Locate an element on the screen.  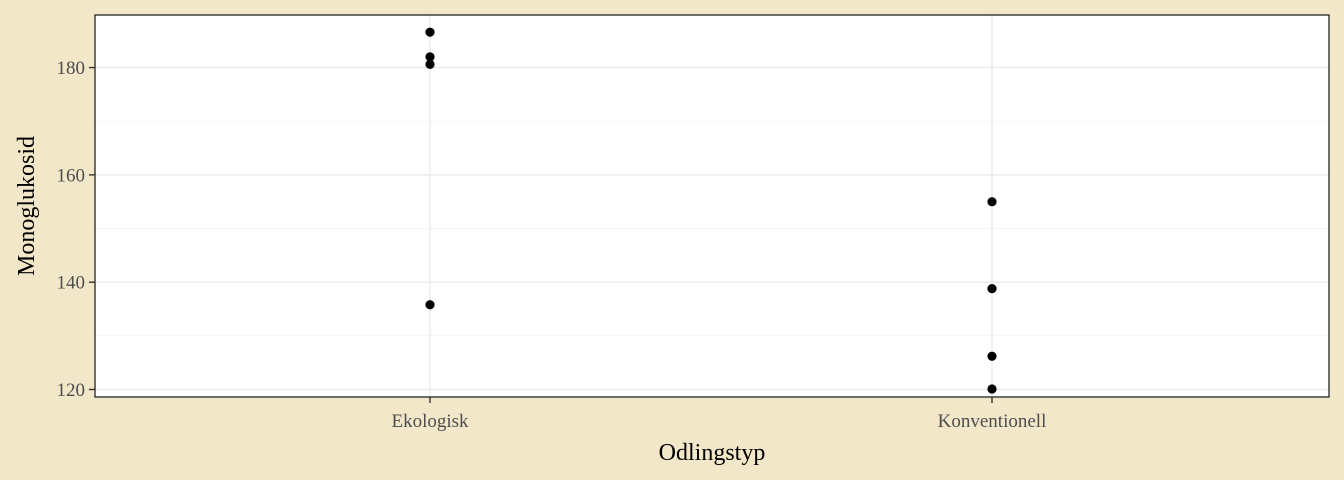
x-tick-label: Ekologisk is located at coordinates (430, 421).